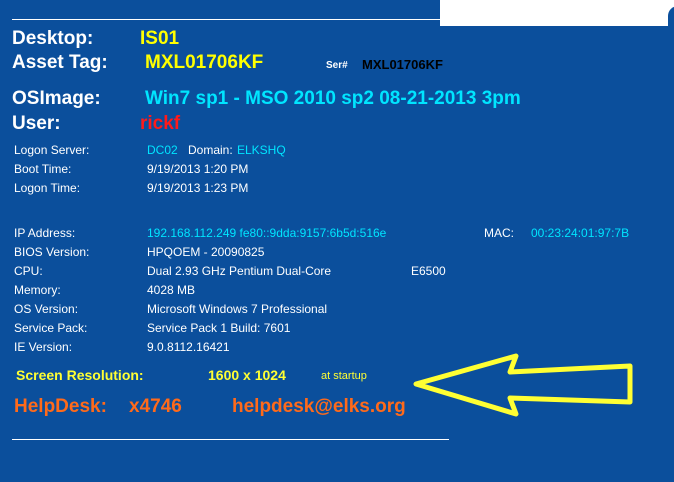 This screenshot has width=674, height=482. I want to click on cpu-value: Dual 2.93 GHz Pentium Dual-Core, so click(239, 271).